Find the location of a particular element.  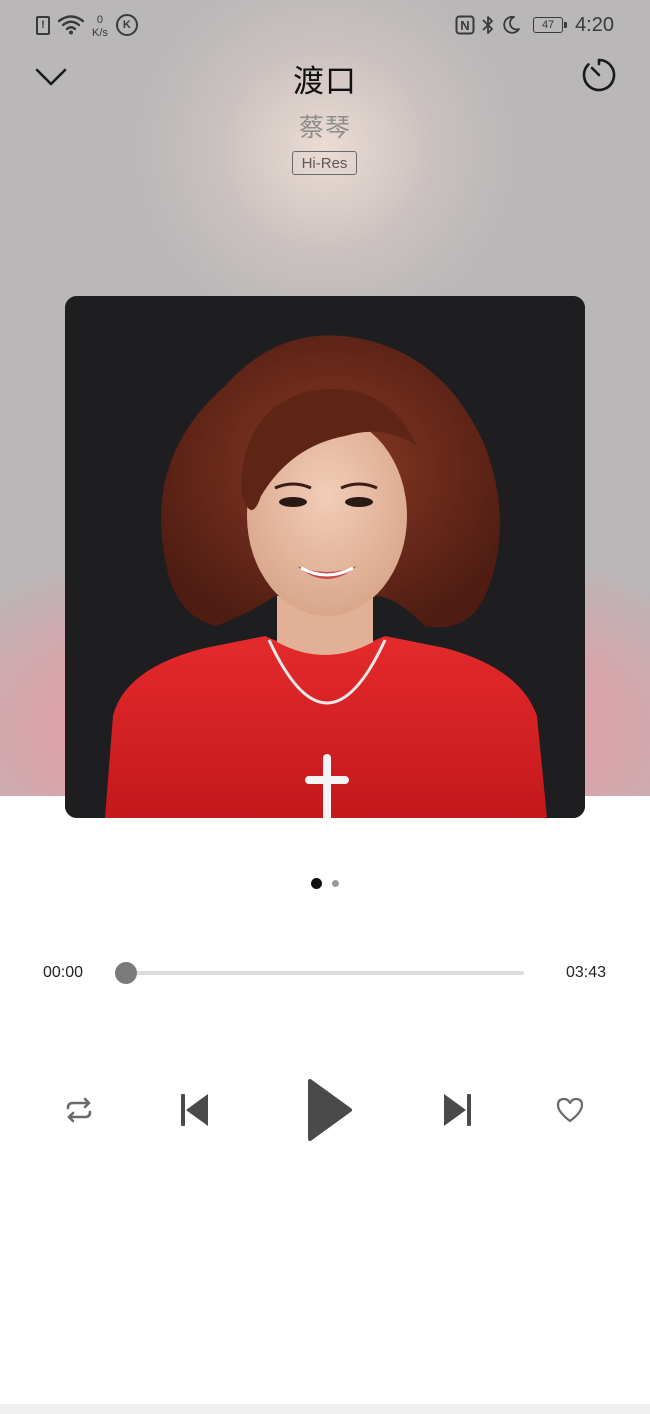

sim-alert-icon: ! is located at coordinates (43, 25).